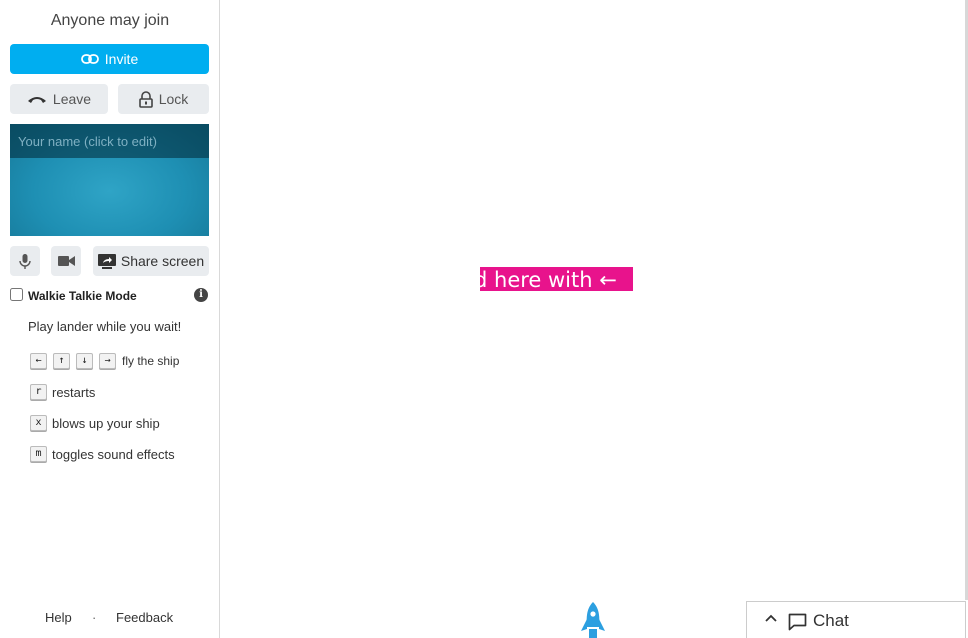 The height and width of the screenshot is (638, 968). What do you see at coordinates (89, 59) in the screenshot?
I see `link-icon` at bounding box center [89, 59].